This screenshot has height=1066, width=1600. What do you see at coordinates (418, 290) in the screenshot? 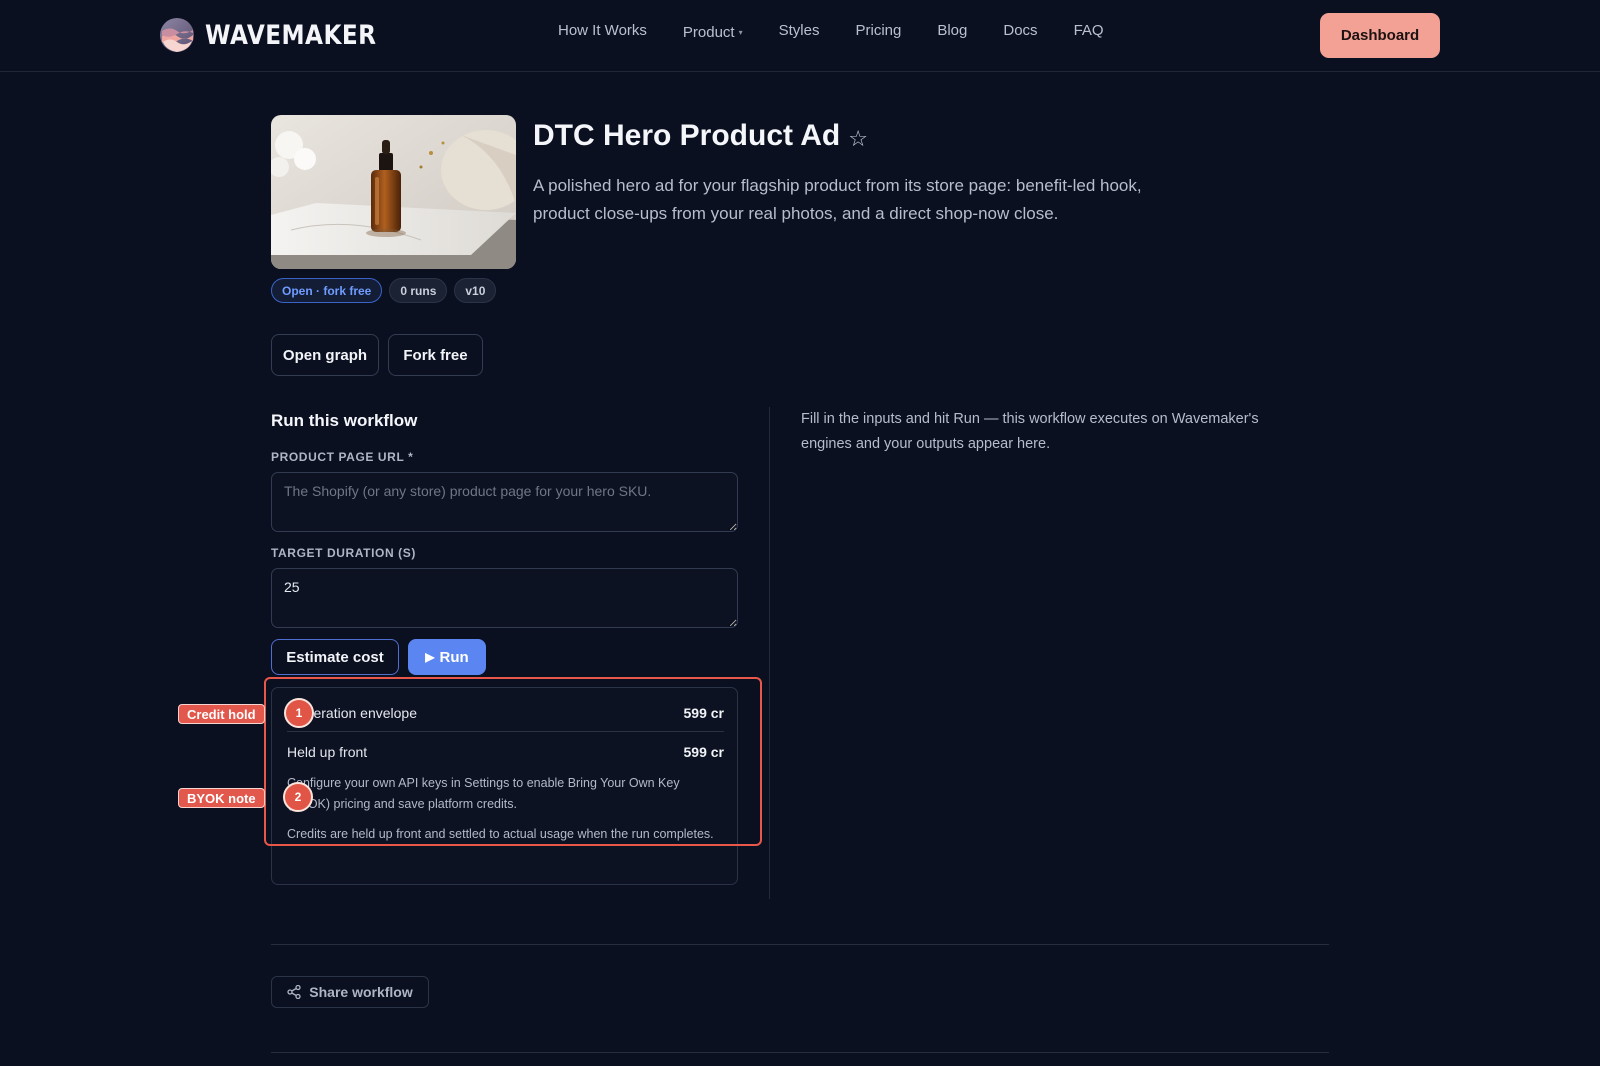
I see `runs-badge: 0 runs` at bounding box center [418, 290].